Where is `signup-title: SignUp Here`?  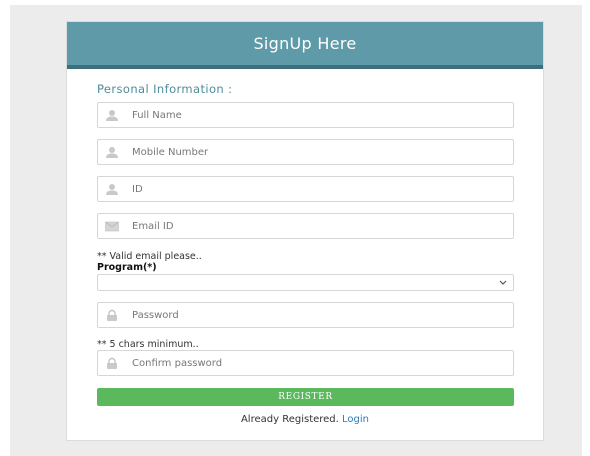
signup-title: SignUp Here is located at coordinates (305, 43).